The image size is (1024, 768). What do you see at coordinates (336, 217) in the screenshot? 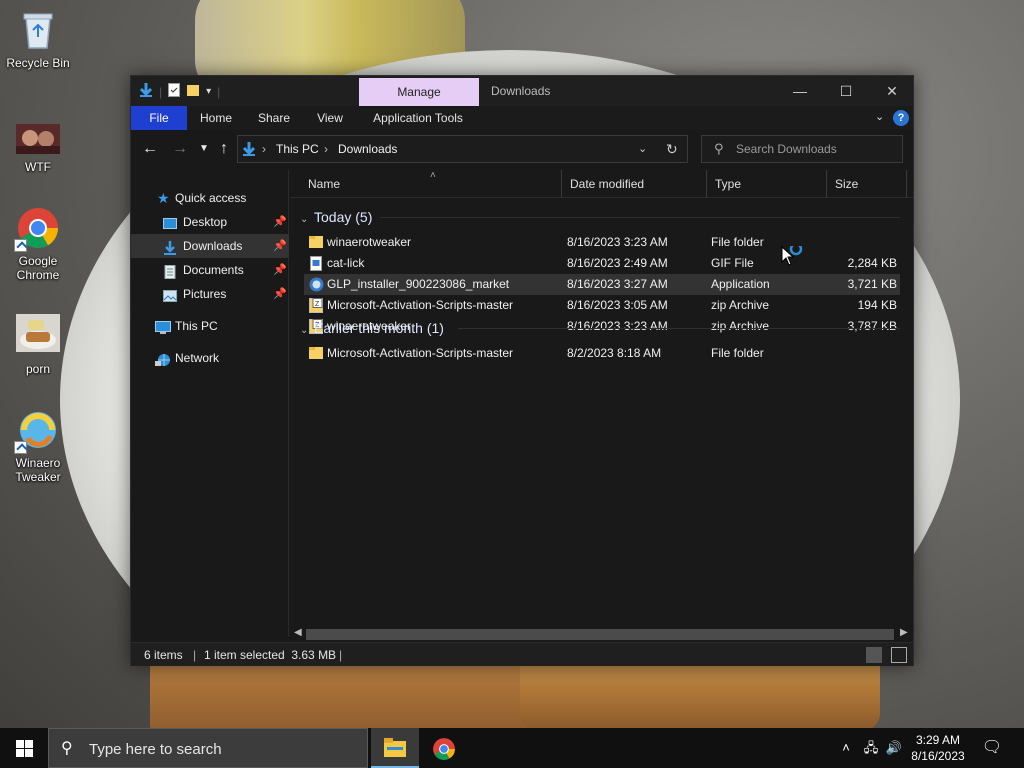
I see `group-header-today: ⌄ Today (5)` at bounding box center [336, 217].